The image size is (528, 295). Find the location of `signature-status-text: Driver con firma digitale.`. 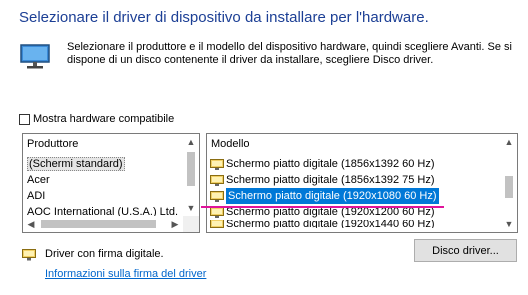

signature-status-text: Driver con firma digitale. is located at coordinates (104, 254).